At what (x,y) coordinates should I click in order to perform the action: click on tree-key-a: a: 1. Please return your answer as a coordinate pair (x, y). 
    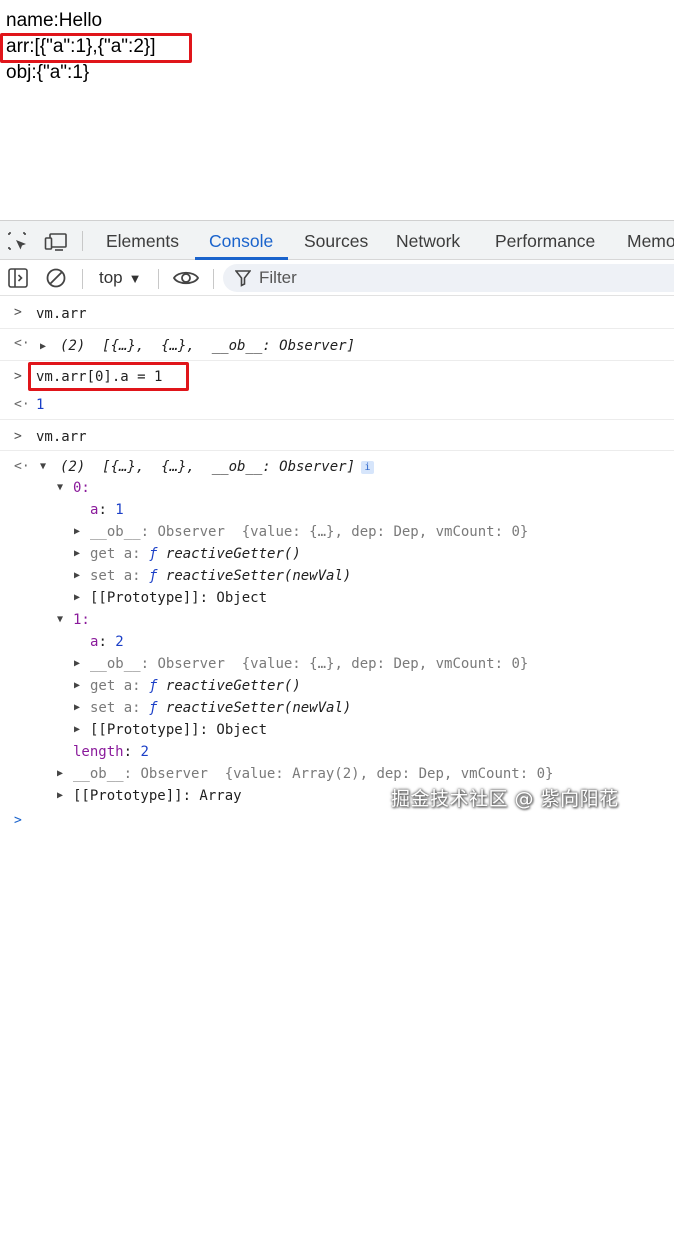
    Looking at the image, I should click on (107, 510).